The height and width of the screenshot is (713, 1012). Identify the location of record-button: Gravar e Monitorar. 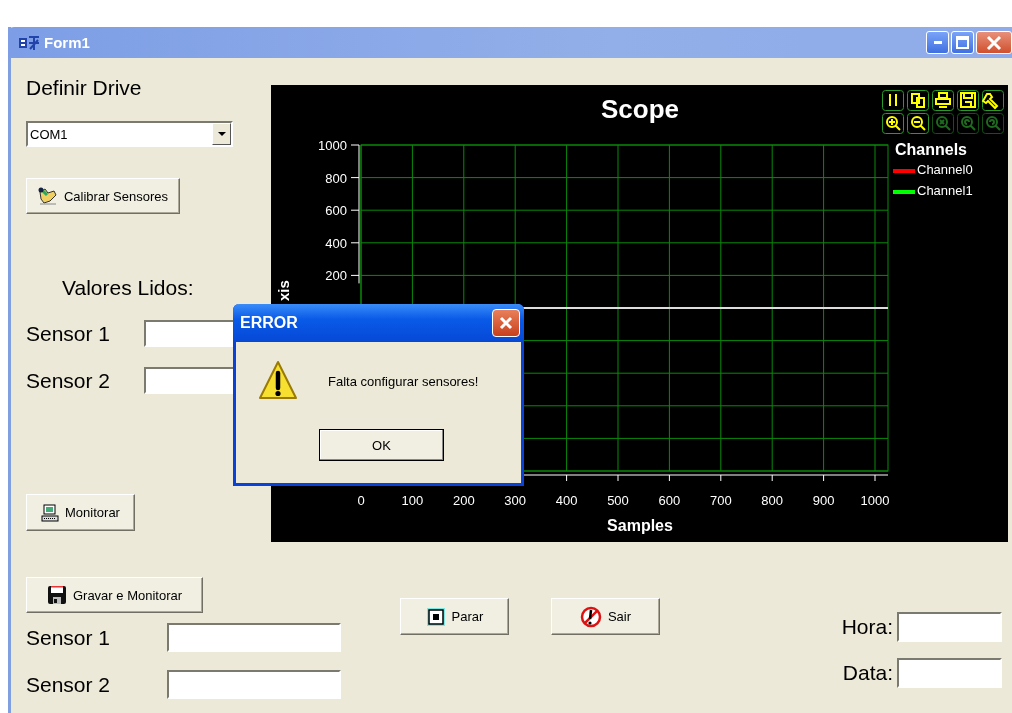
(114, 595).